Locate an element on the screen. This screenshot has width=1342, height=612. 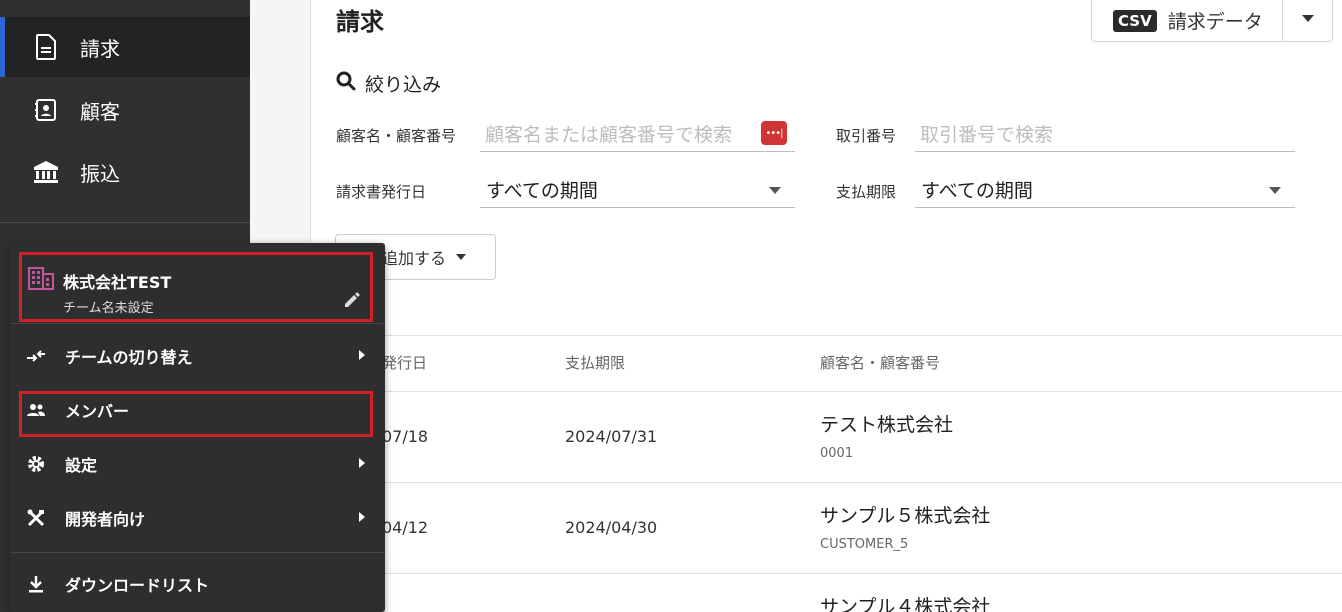
issue-date-cell: 04/12 is located at coordinates (405, 527).